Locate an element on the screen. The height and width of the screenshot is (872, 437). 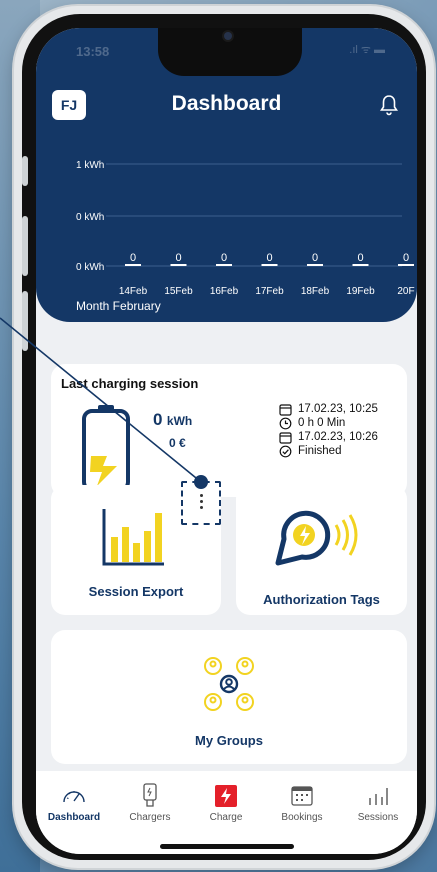
month-label: Month February is located at coordinates (118, 306).